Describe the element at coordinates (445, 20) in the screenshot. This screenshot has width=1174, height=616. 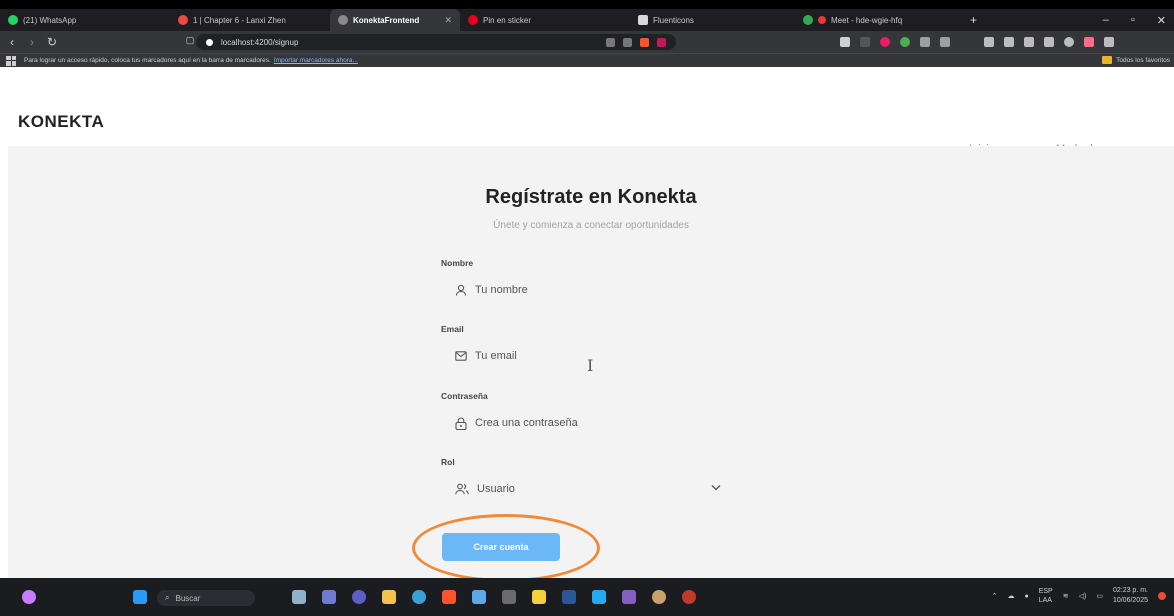
I see `close-icon: ✕` at that location.